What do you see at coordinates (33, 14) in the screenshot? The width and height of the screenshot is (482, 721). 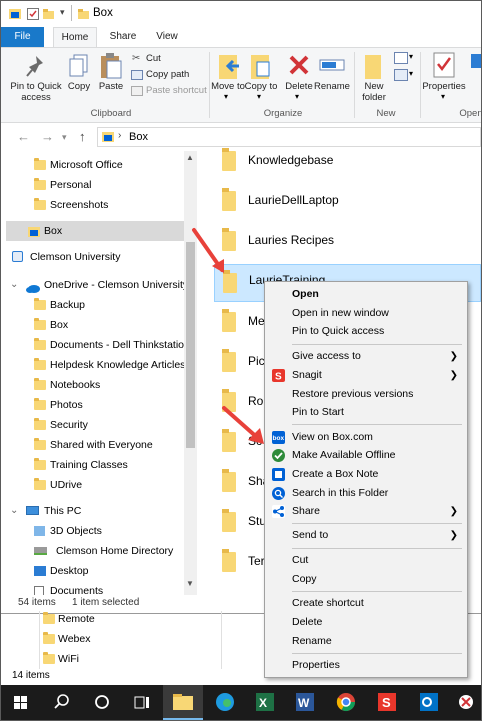 I see `properties-check-icon` at bounding box center [33, 14].